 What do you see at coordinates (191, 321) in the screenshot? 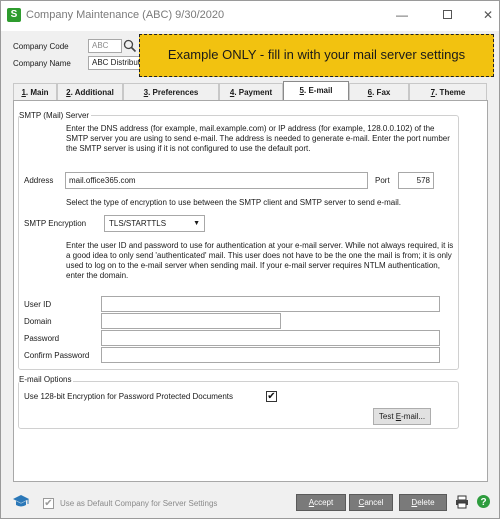
I see `domain-input` at bounding box center [191, 321].